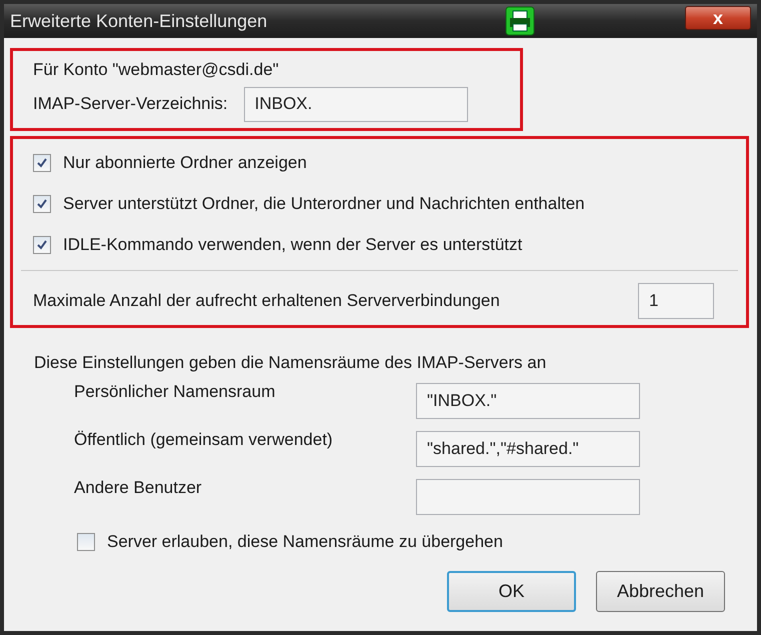 The width and height of the screenshot is (761, 635). What do you see at coordinates (528, 497) in the screenshot?
I see `namespace-field` at bounding box center [528, 497].